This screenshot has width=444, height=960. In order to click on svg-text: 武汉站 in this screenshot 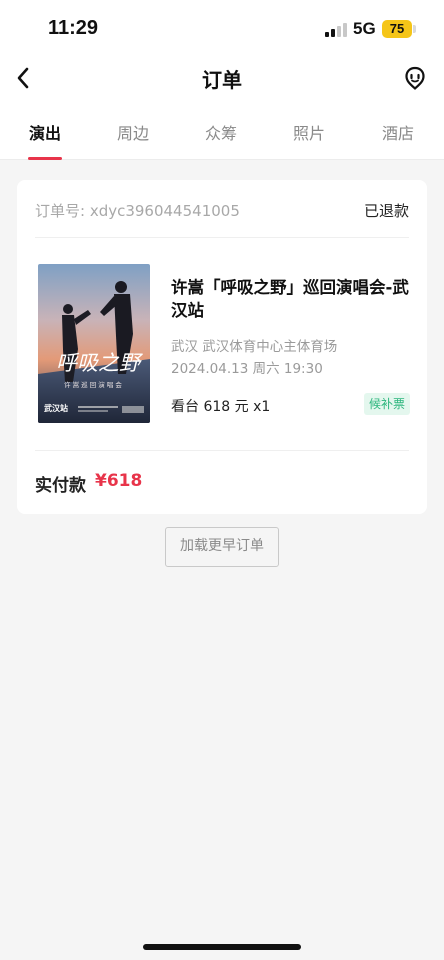, I will do `click(56, 408)`.